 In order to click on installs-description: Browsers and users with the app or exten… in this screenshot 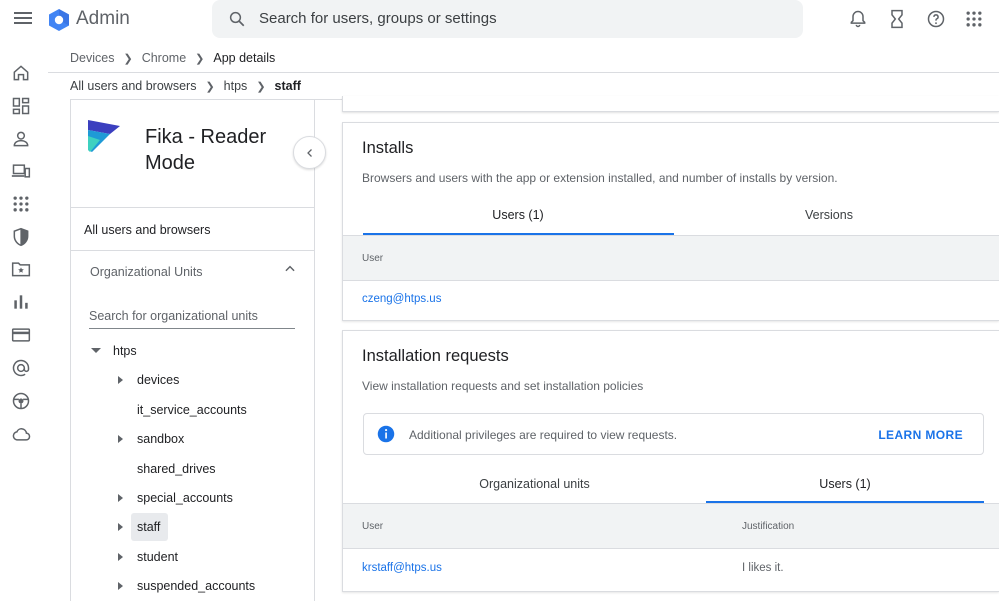, I will do `click(600, 178)`.